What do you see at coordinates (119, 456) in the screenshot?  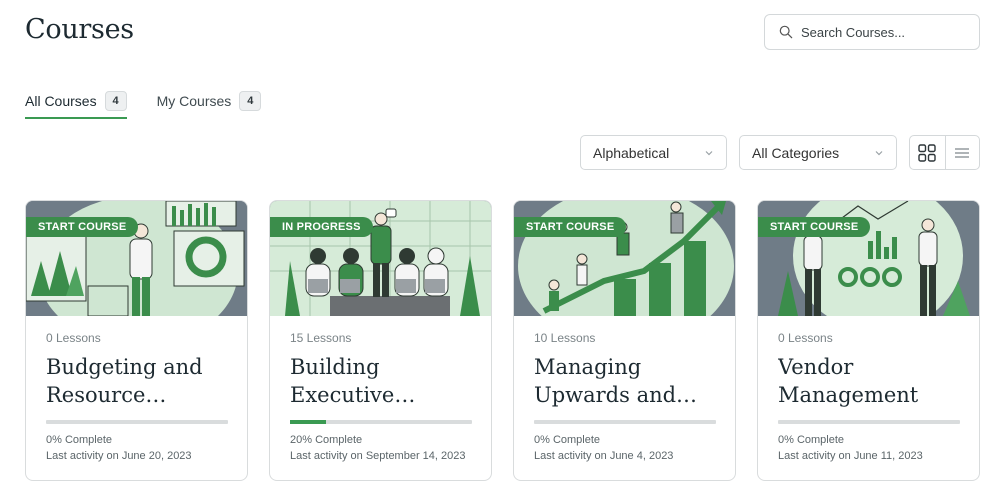 I see `last-activity: Last activity on June 20, 2023` at bounding box center [119, 456].